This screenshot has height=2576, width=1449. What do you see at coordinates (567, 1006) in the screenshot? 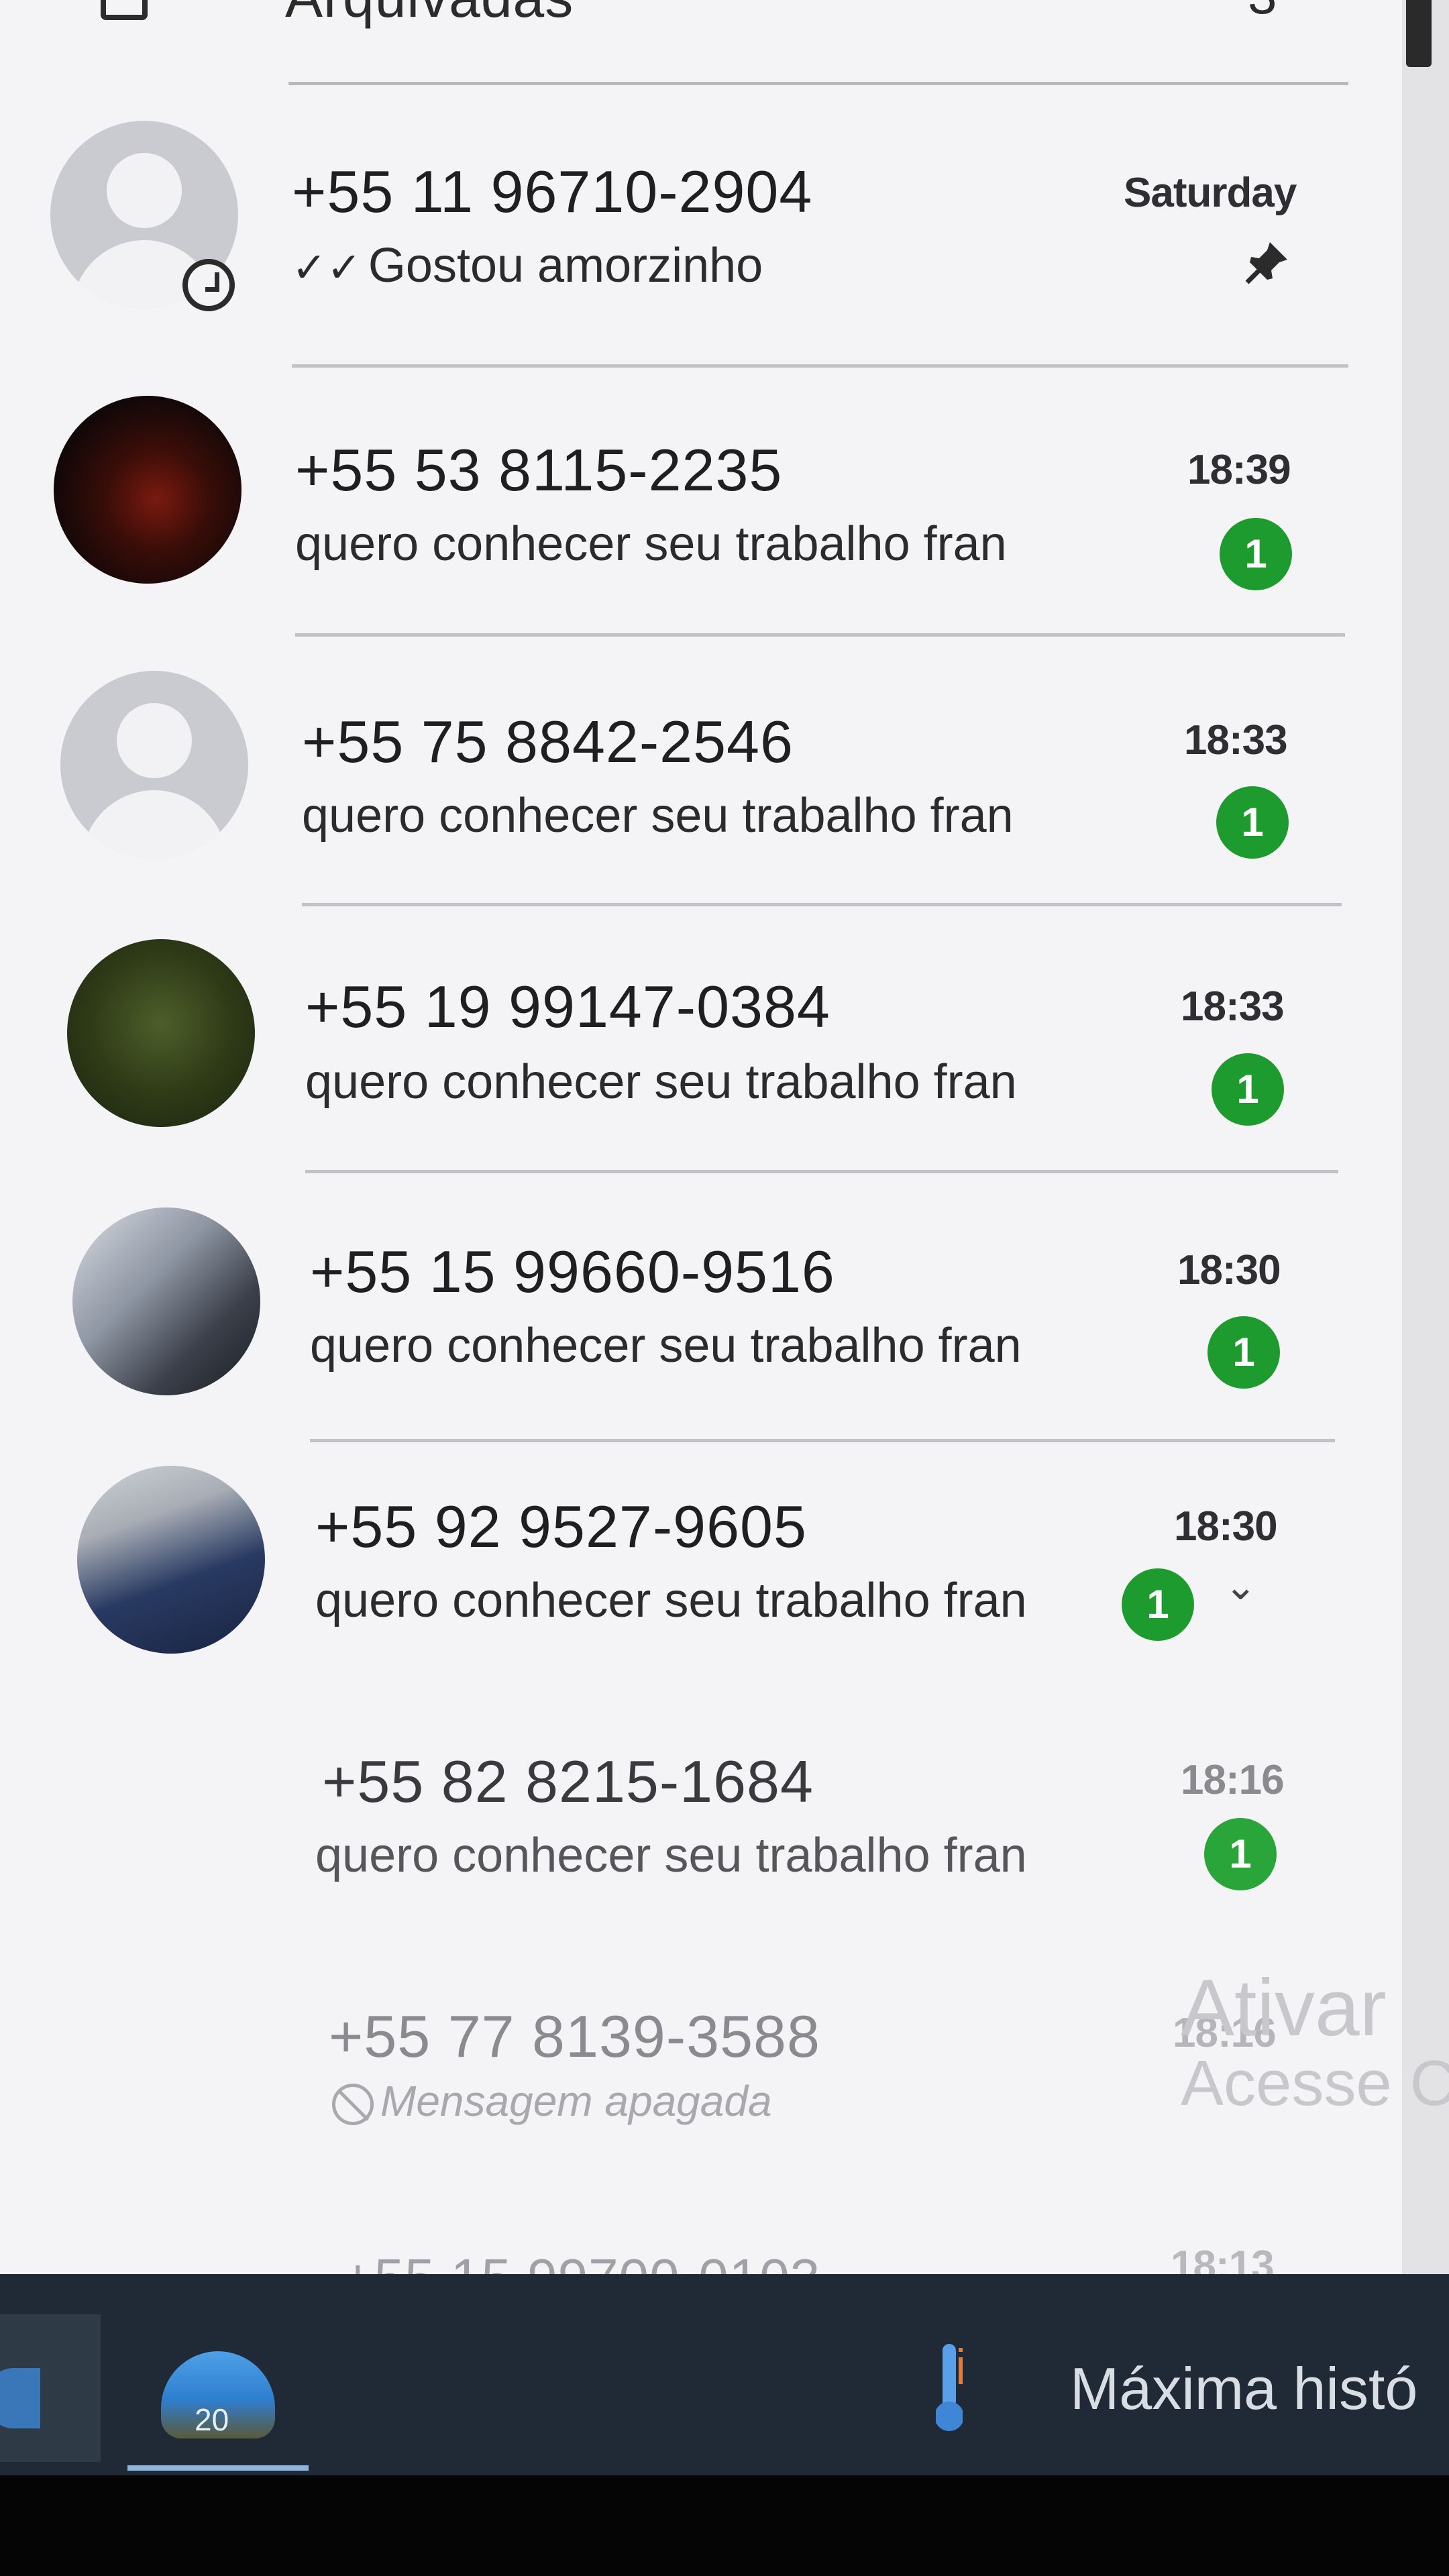
I see `contact-name: +55 19 99147-0384` at bounding box center [567, 1006].